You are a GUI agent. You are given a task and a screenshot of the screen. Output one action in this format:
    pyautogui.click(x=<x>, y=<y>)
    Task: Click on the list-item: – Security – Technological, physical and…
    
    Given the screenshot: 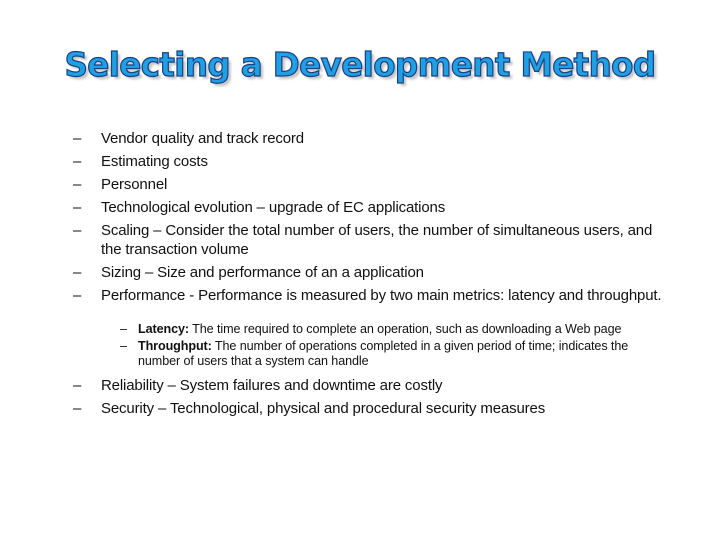 What is the action you would take?
    pyautogui.click(x=368, y=409)
    